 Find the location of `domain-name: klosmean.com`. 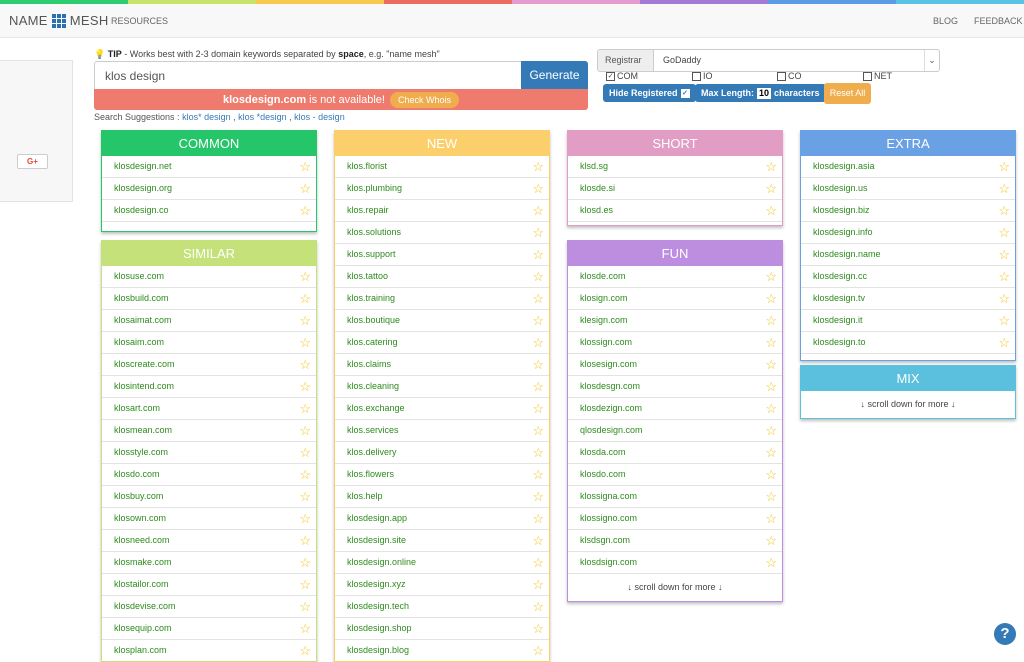

domain-name: klosmean.com is located at coordinates (143, 430).